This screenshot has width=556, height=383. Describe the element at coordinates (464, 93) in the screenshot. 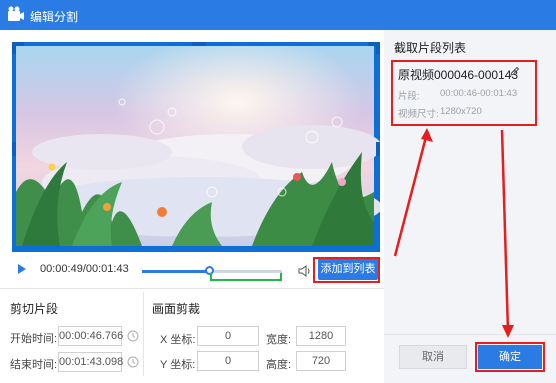

I see `highlight-clip-item` at that location.